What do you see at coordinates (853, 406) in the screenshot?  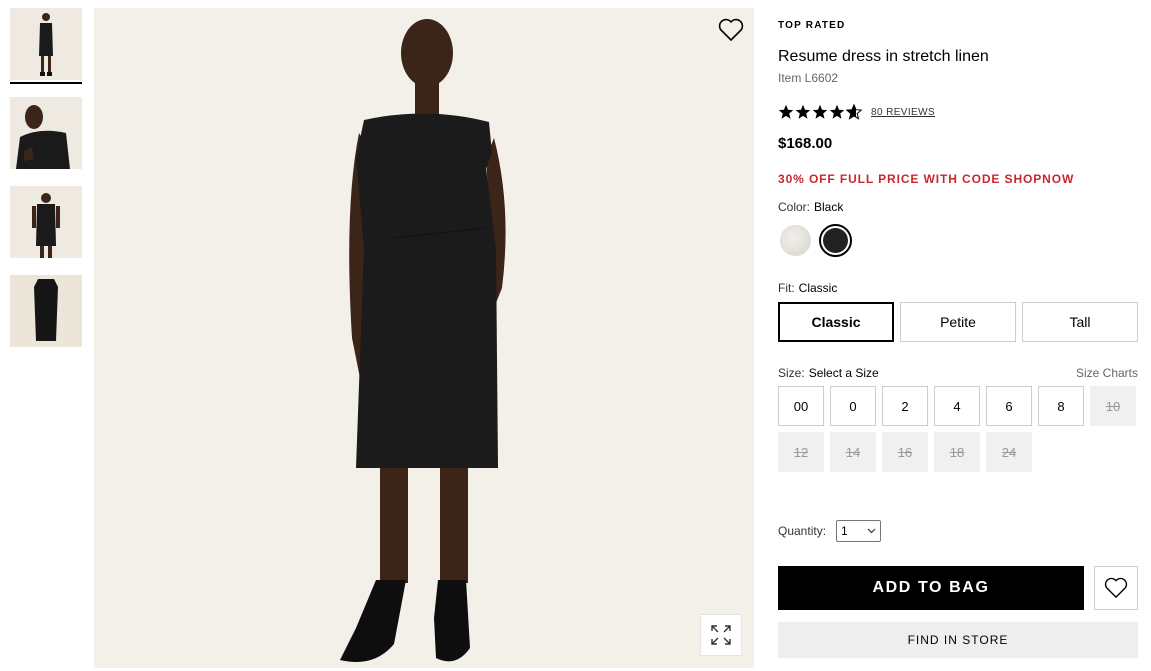 I see `size-option: 0` at bounding box center [853, 406].